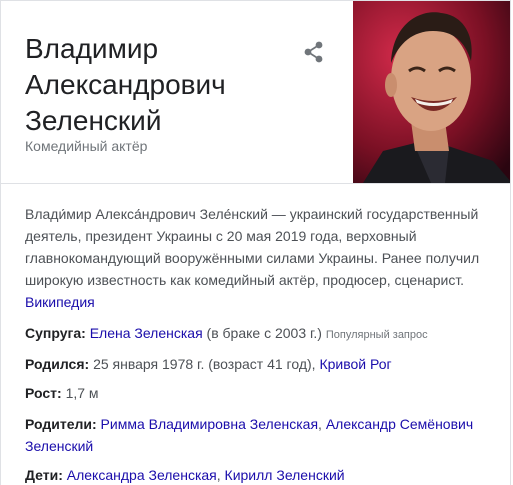 This screenshot has height=485, width=513. I want to click on mother-link: Римма Владимировна Зеленская, so click(210, 424).